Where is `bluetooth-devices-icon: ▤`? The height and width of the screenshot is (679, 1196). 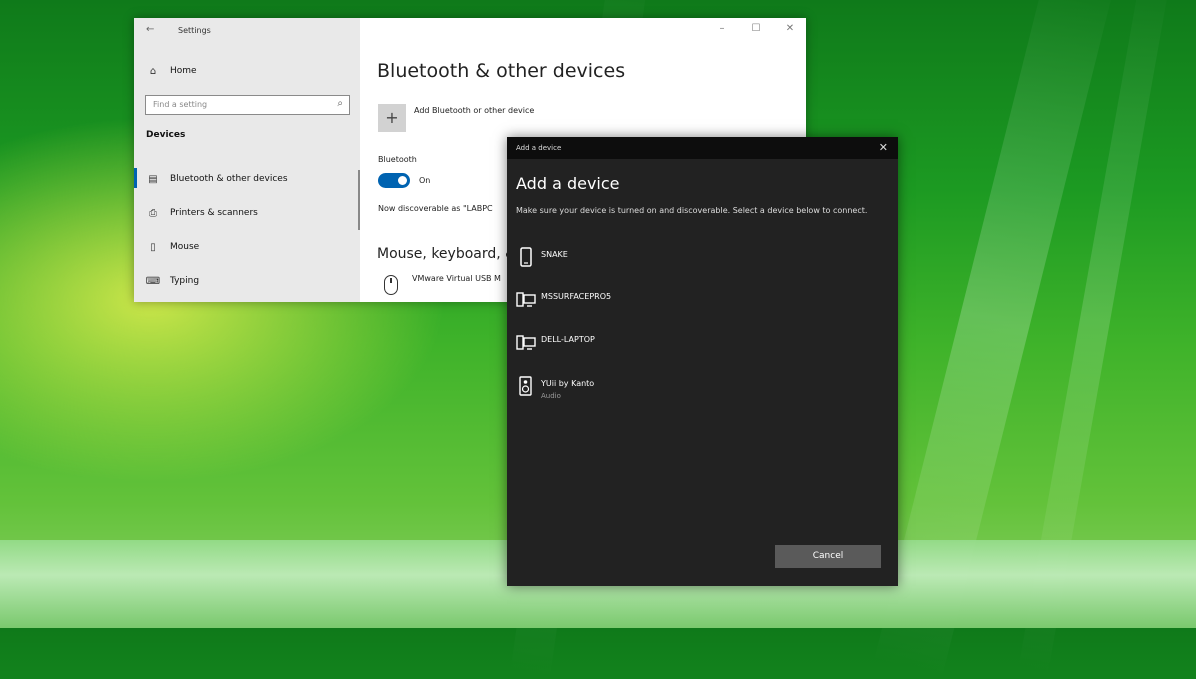
bluetooth-devices-icon: ▤ is located at coordinates (153, 179).